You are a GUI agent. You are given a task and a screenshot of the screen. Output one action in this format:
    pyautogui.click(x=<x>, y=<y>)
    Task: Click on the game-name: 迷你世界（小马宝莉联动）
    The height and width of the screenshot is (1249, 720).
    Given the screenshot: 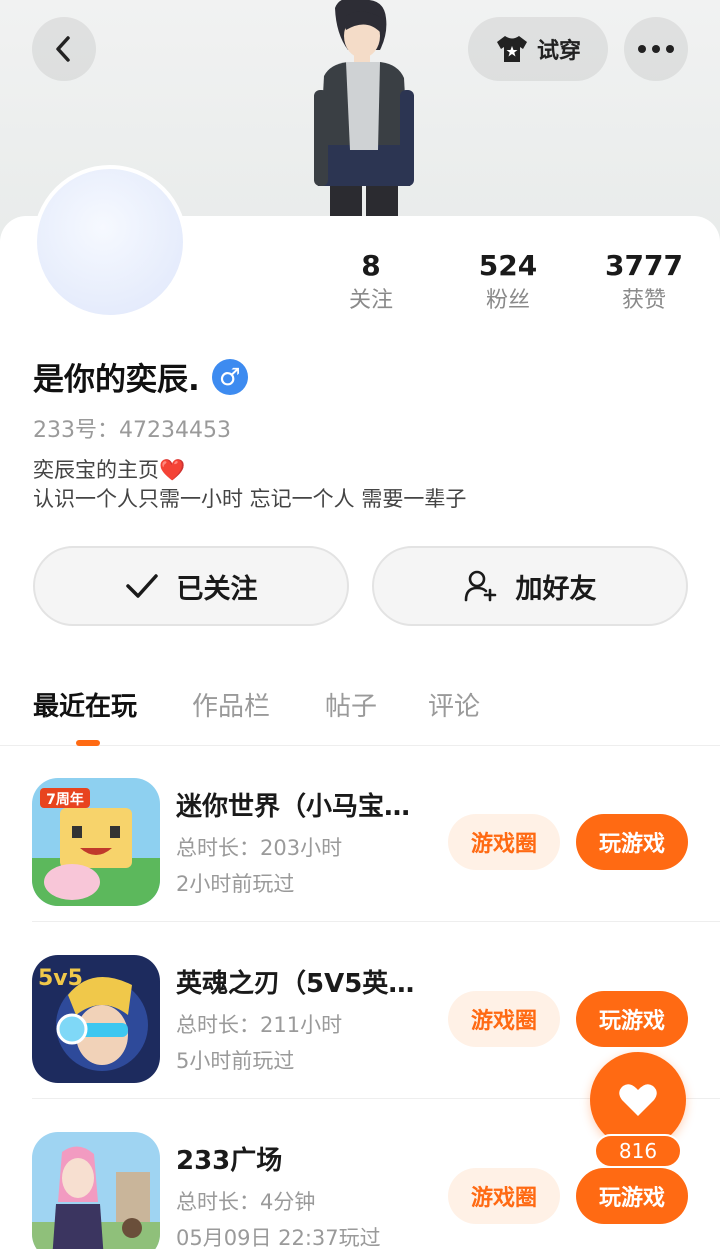 What is the action you would take?
    pyautogui.click(x=306, y=807)
    